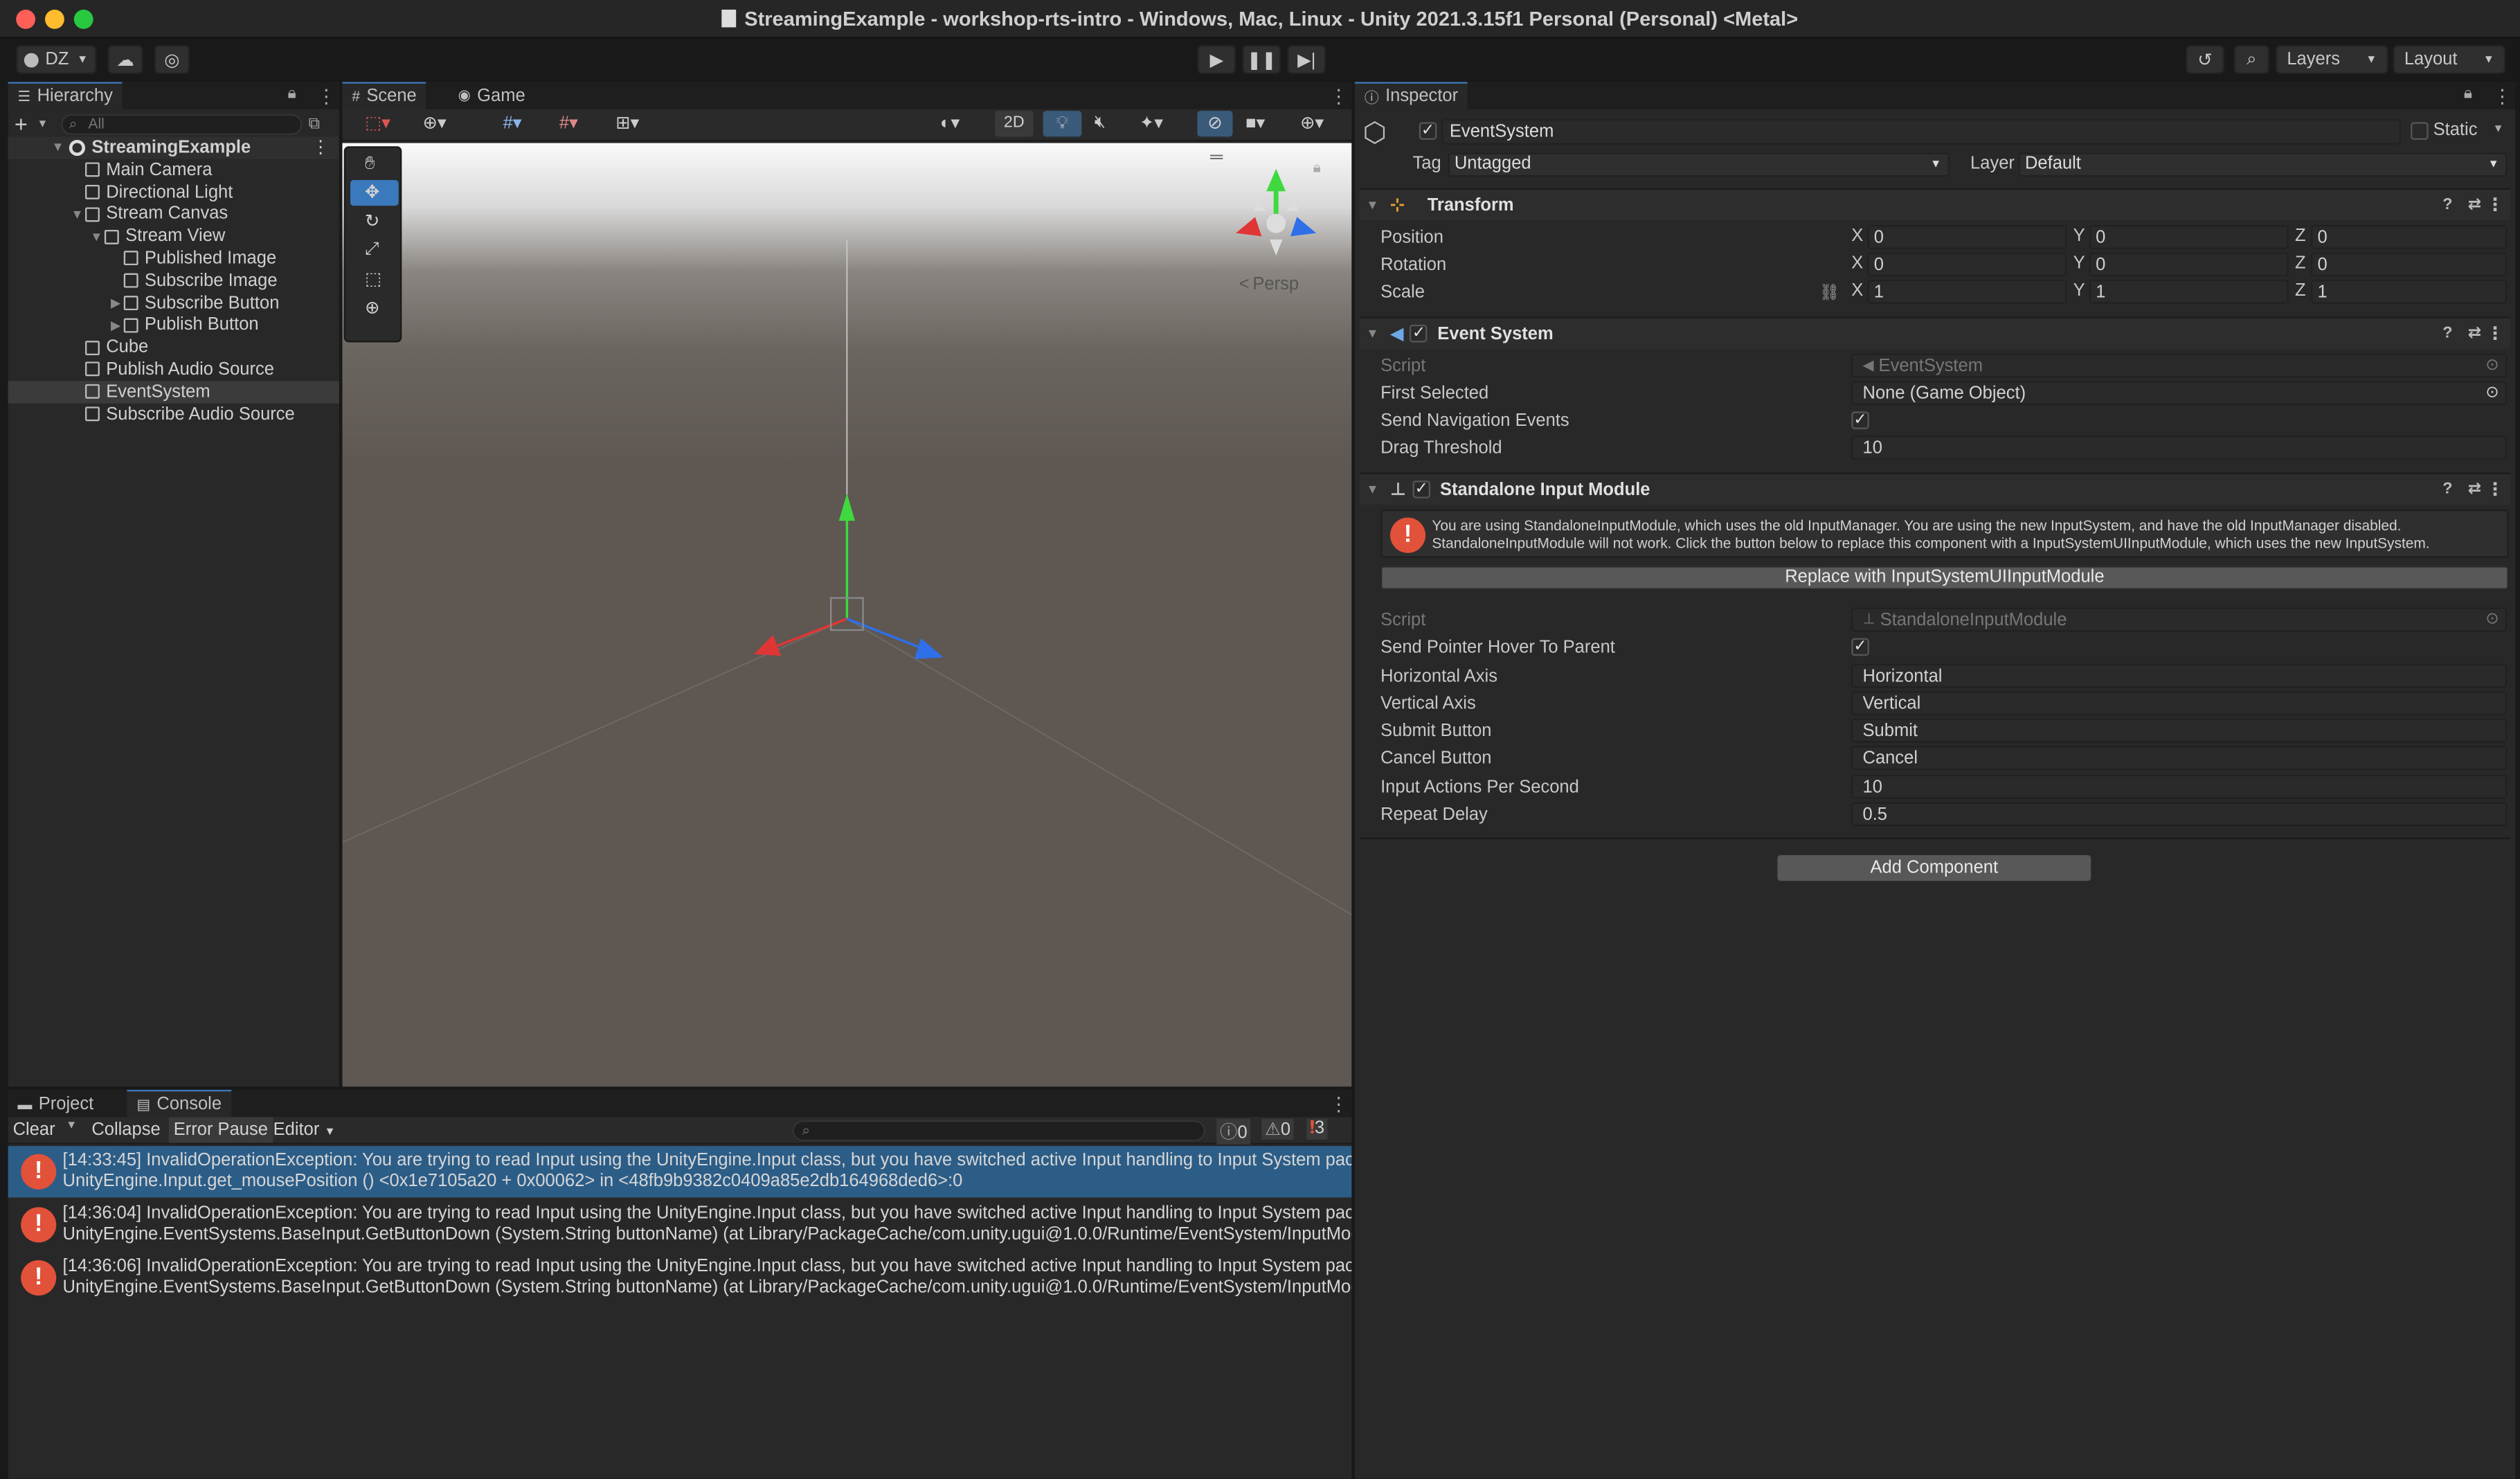  Describe the element at coordinates (1014, 124) in the screenshot. I see `toggle-2d-button: 2D` at that location.